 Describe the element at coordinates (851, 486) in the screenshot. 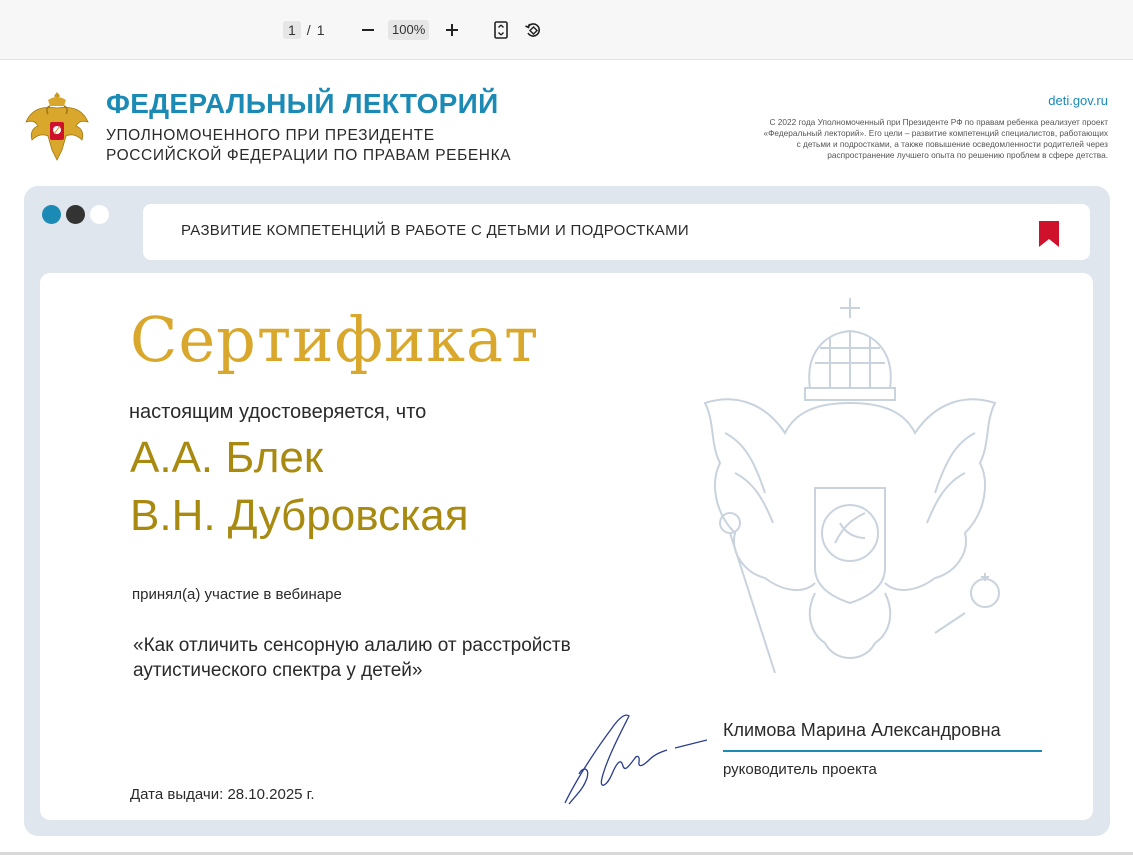

I see `coat-of-arms-watermark-icon` at that location.